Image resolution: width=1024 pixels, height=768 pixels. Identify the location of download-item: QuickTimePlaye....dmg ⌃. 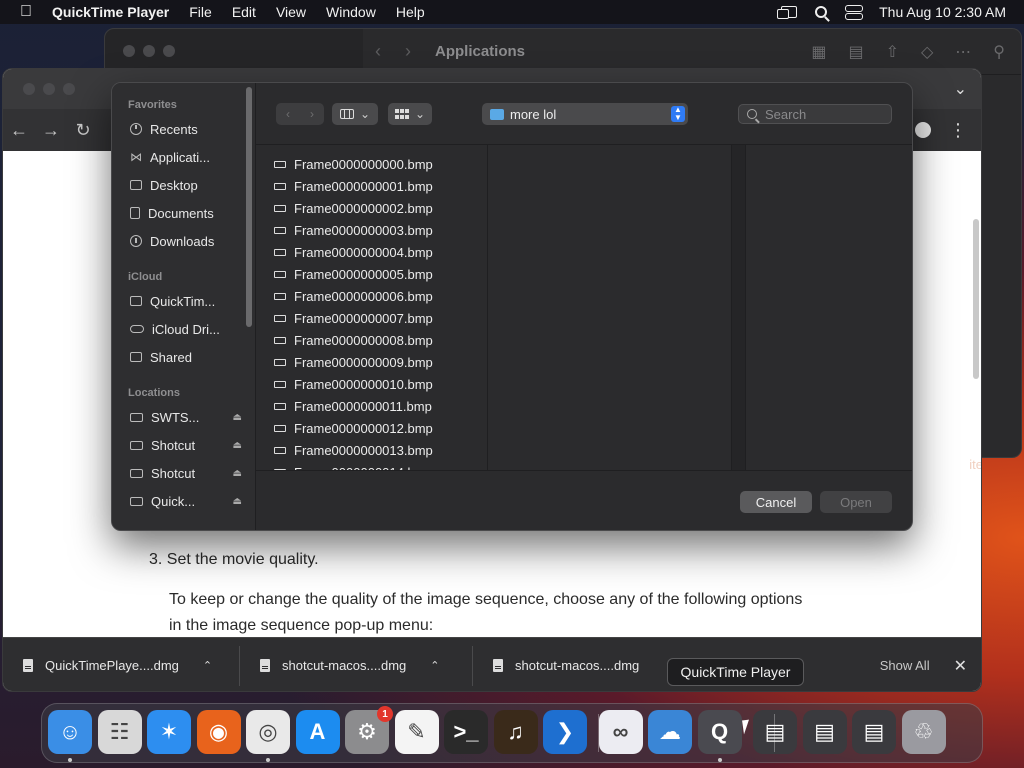
(121, 665).